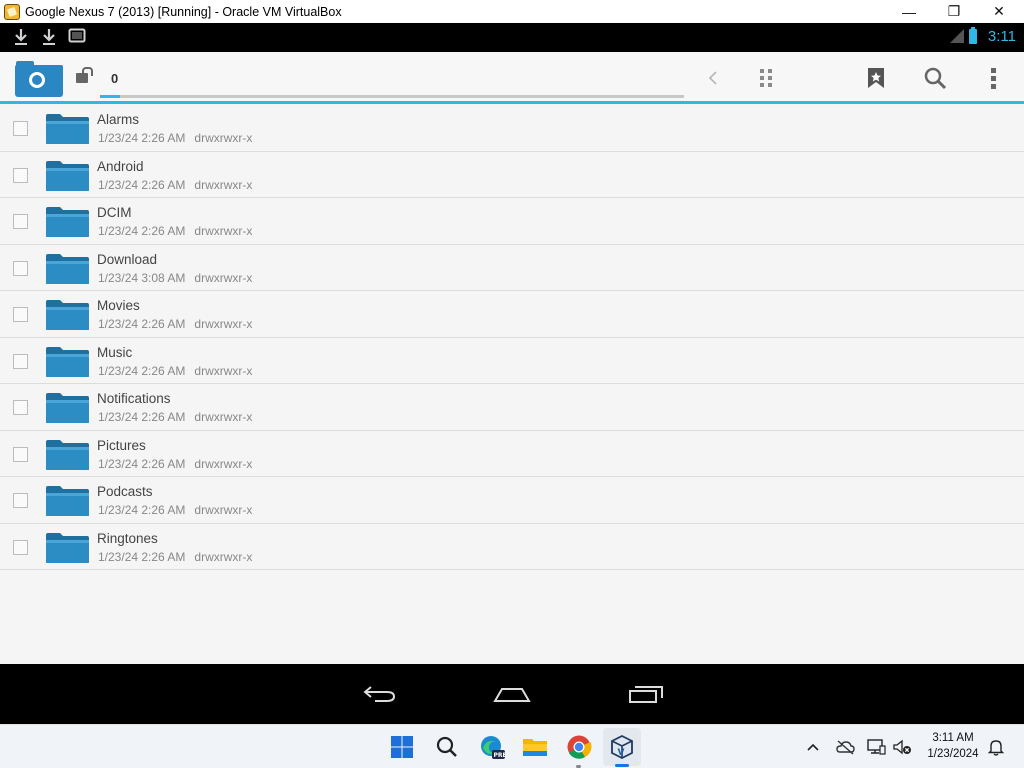 The image size is (1024, 768). Describe the element at coordinates (512, 454) in the screenshot. I see `file-row: Pictures 1/23/24 2:26 AM drwxrwxr-x` at that location.